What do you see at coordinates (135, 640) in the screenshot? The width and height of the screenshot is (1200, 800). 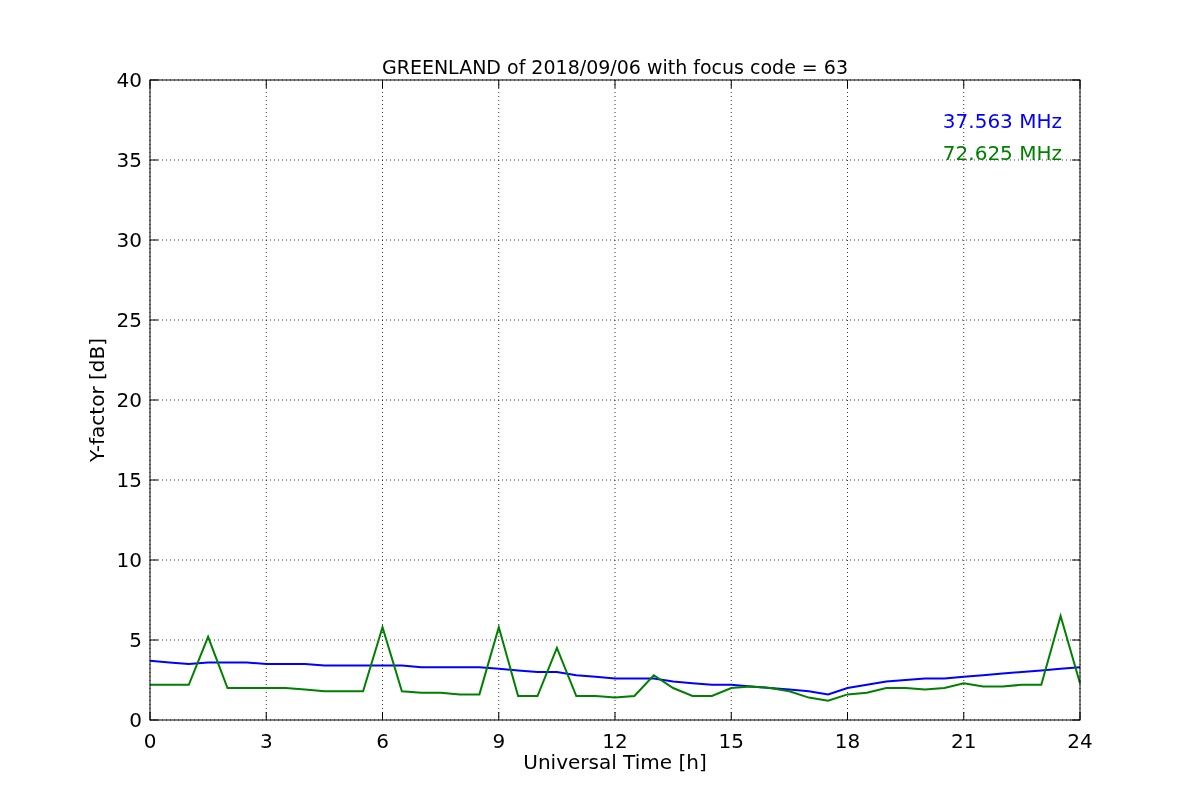 I see `tick-label: 5` at bounding box center [135, 640].